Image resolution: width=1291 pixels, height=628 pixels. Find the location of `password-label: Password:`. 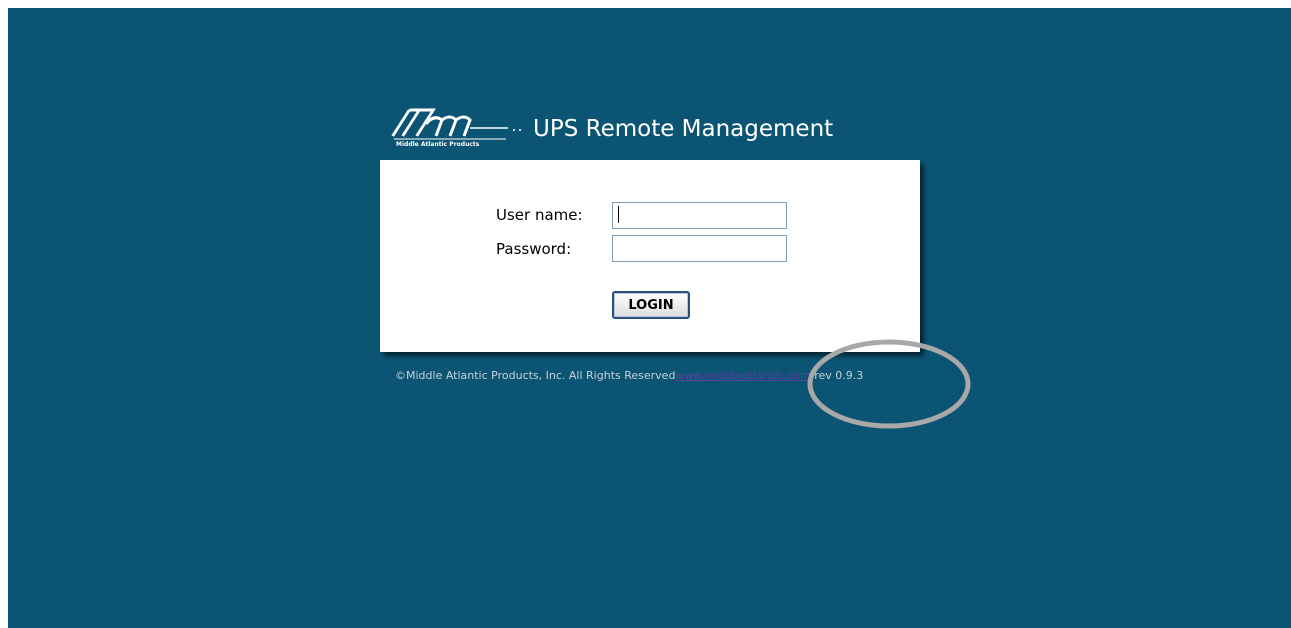

password-label: Password: is located at coordinates (534, 249).